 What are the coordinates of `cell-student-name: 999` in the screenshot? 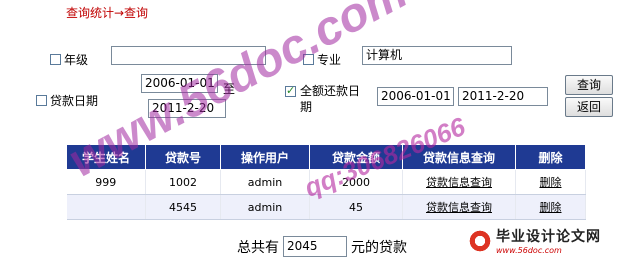 It's located at (106, 182).